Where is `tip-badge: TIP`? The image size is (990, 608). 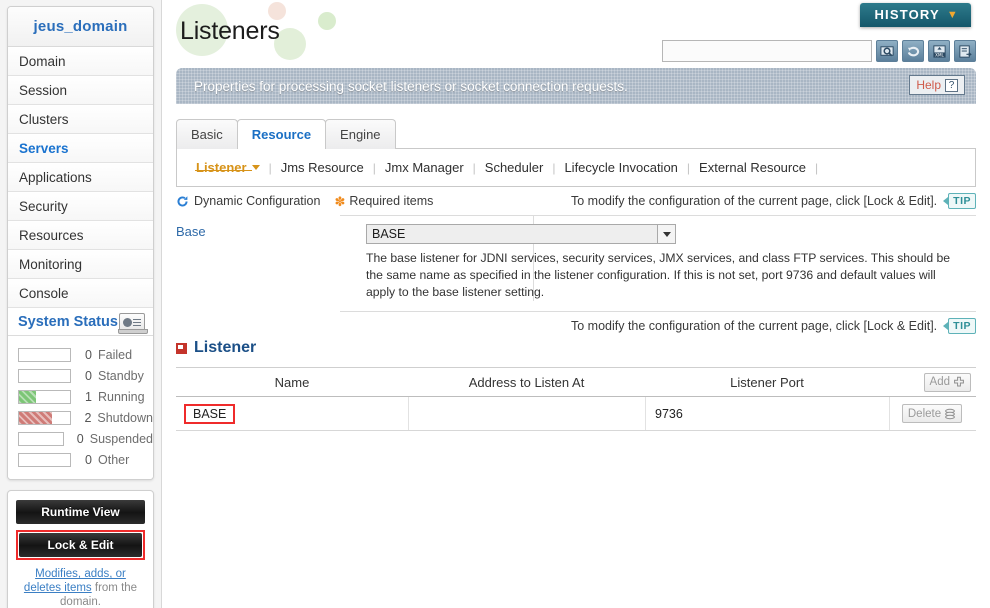
tip-badge: TIP is located at coordinates (962, 201).